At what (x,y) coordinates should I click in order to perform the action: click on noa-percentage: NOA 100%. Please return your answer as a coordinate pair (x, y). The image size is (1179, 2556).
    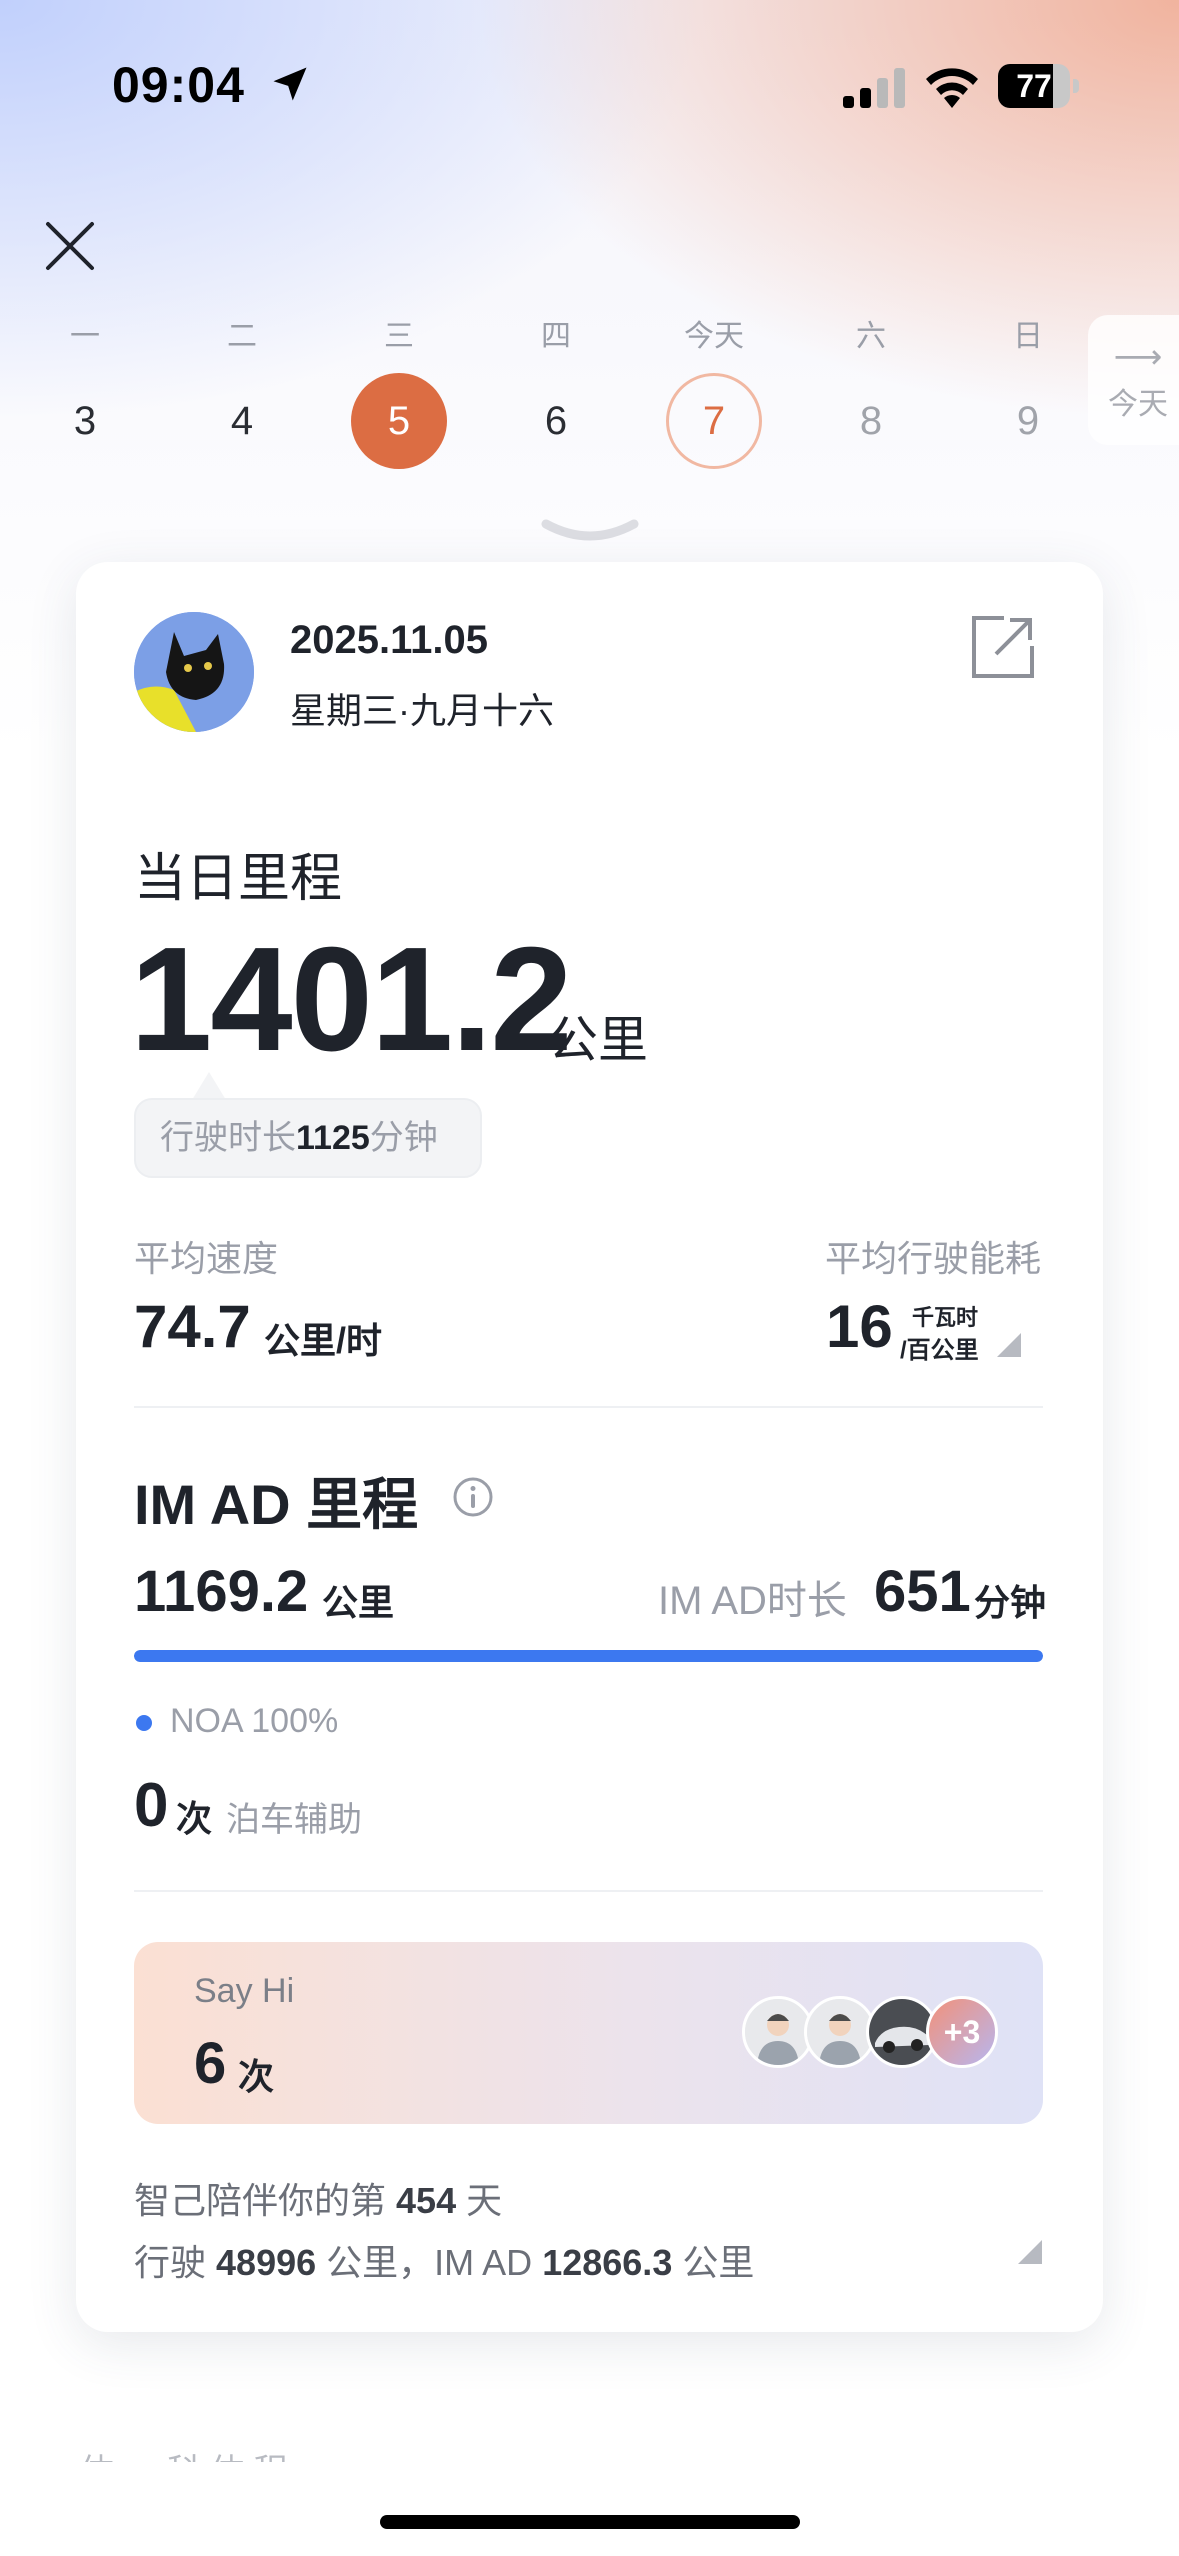
    Looking at the image, I should click on (254, 1721).